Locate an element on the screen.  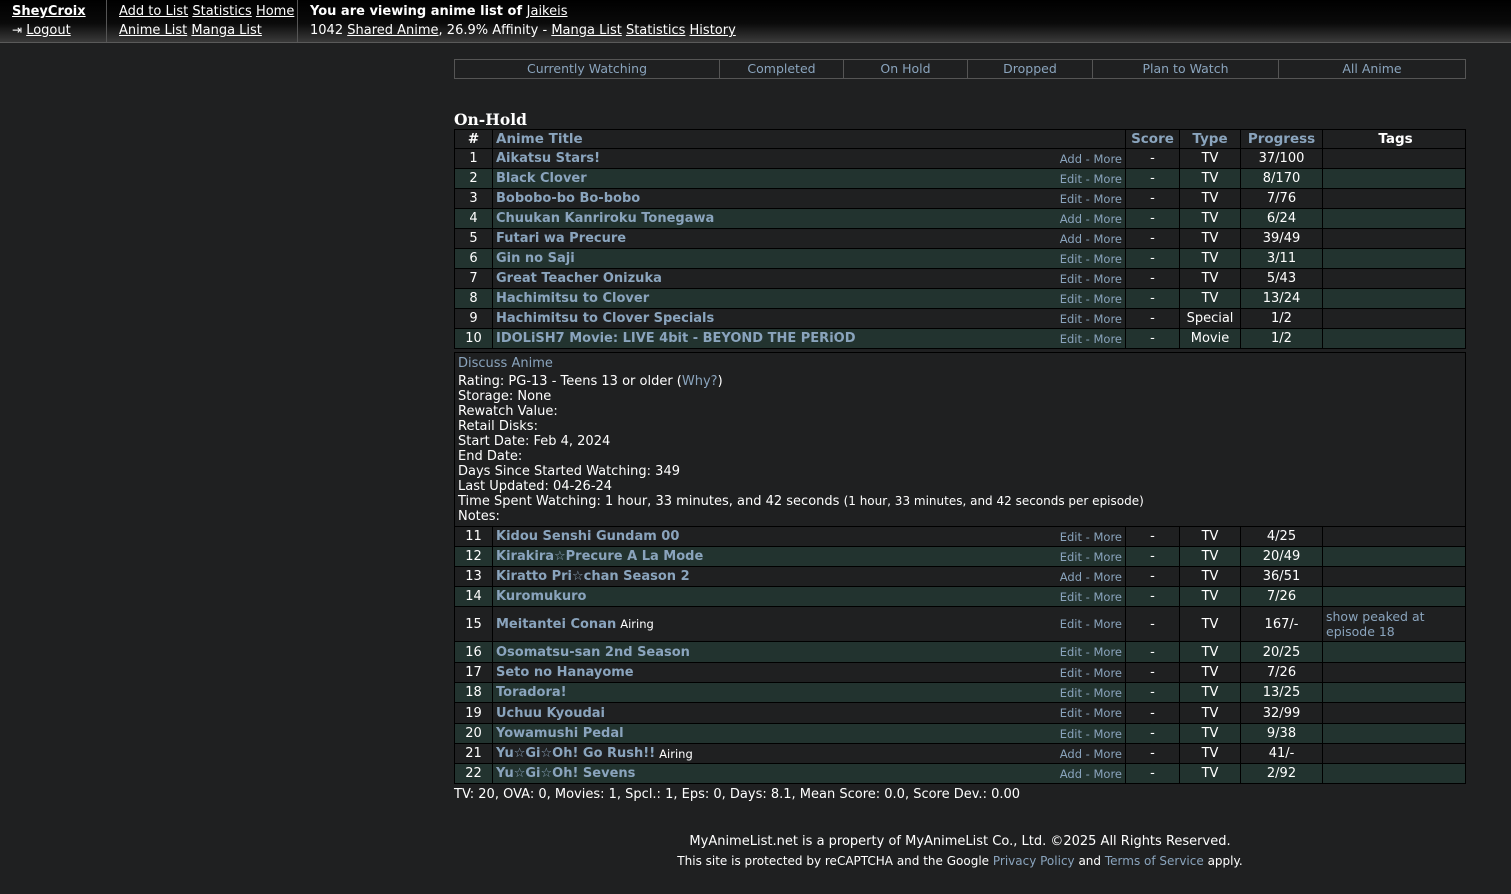
progress-cell: 13/25 is located at coordinates (1282, 693).